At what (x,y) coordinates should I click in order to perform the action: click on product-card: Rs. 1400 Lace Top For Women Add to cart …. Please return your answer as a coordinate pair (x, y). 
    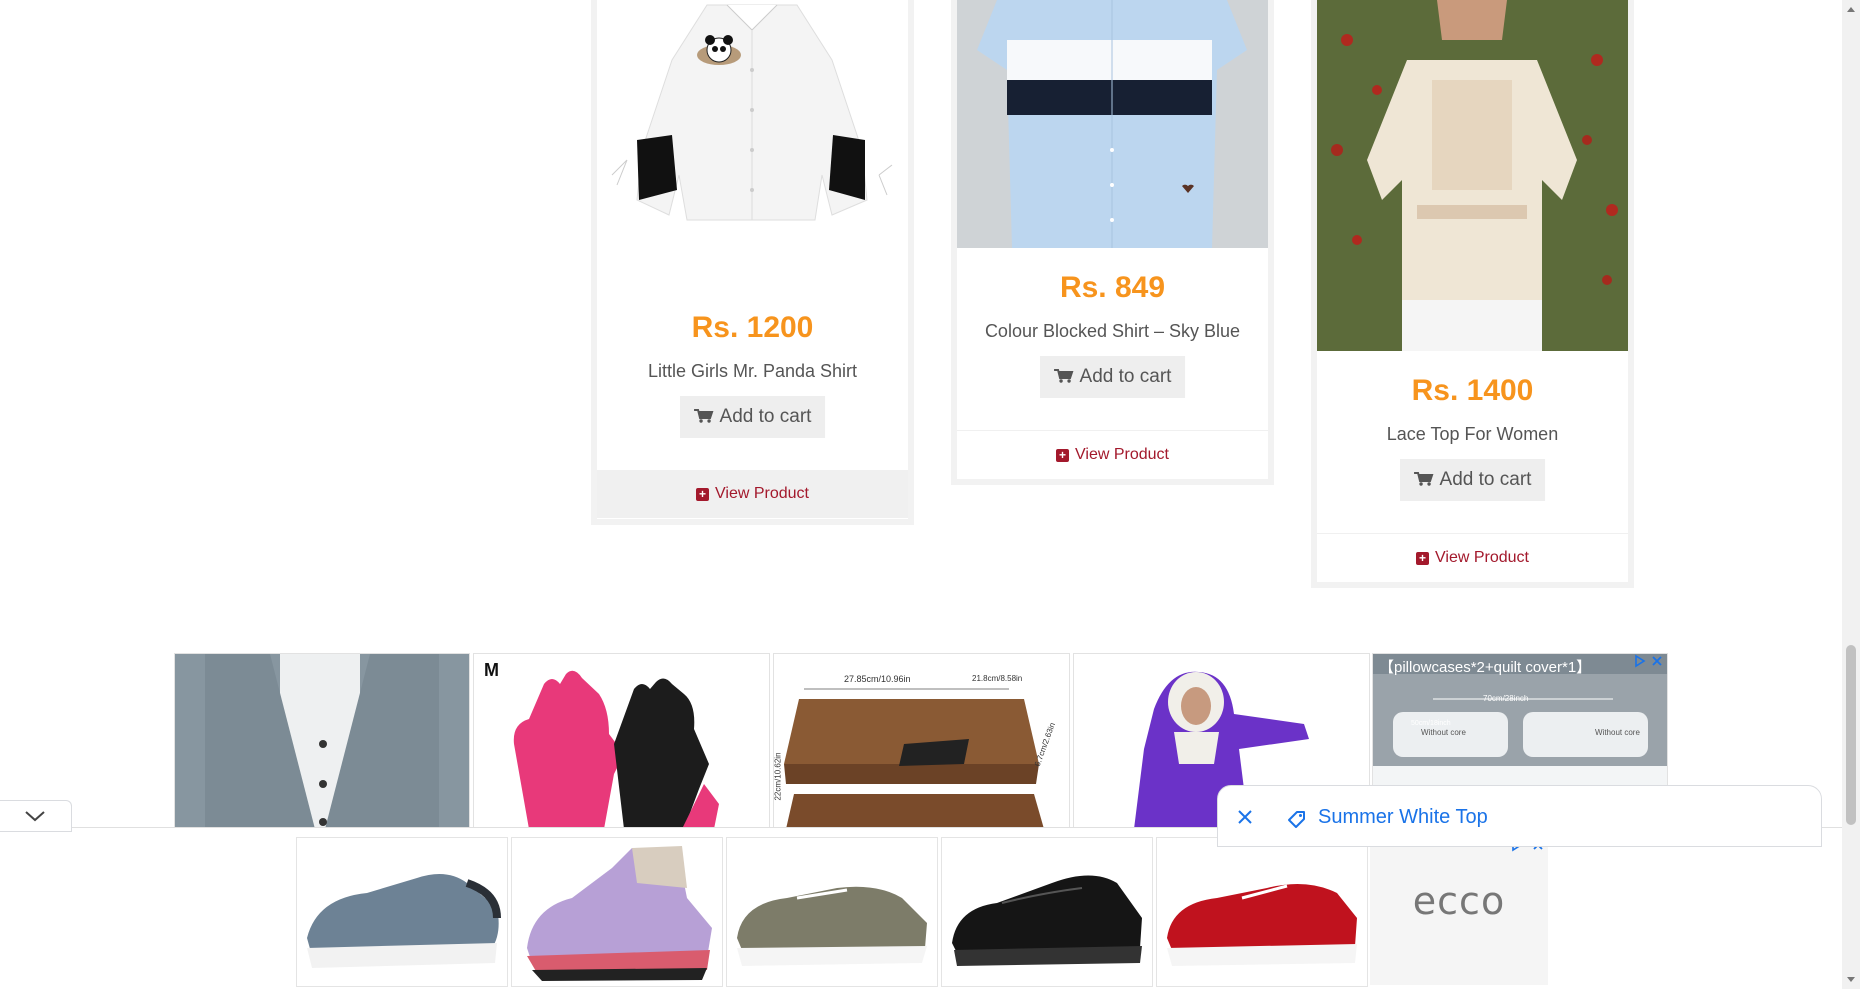
    Looking at the image, I should click on (1472, 294).